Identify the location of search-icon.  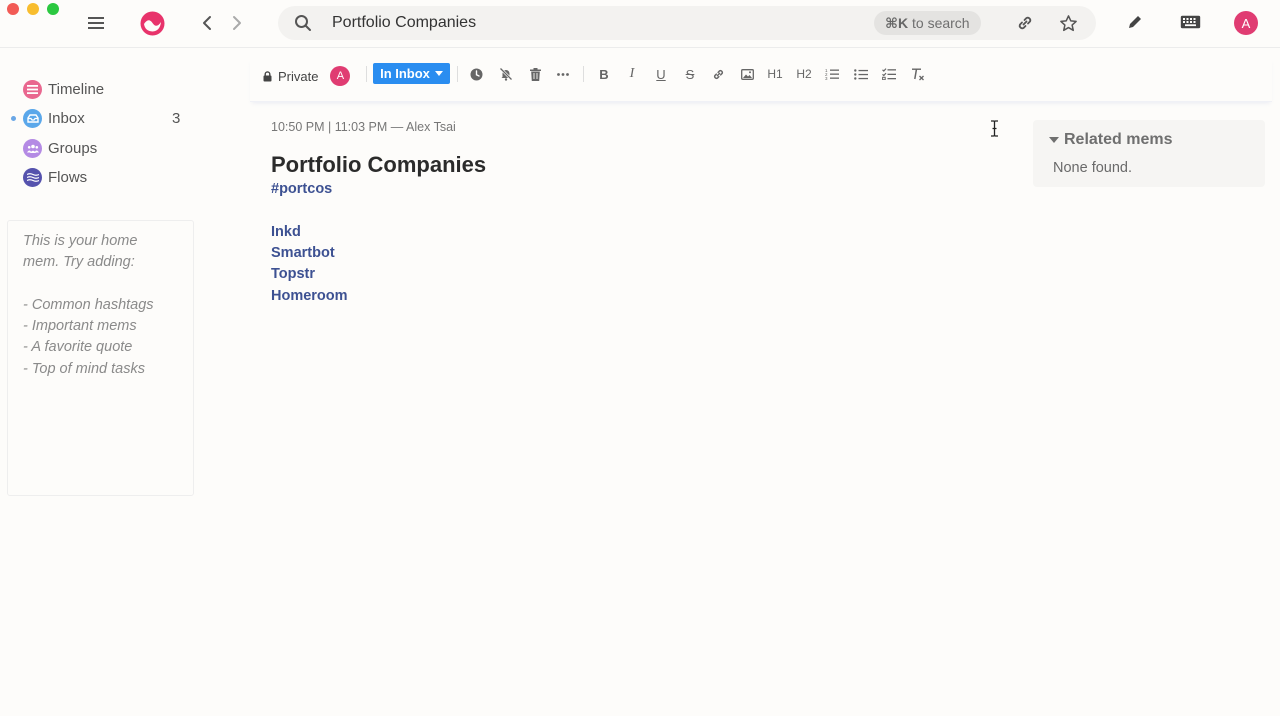
(303, 23).